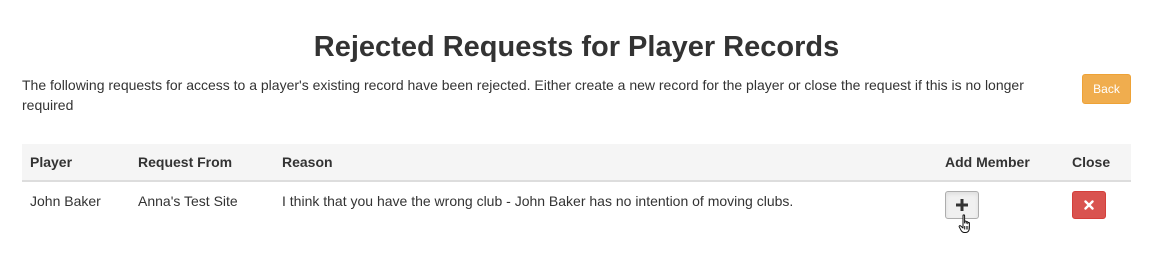  Describe the element at coordinates (65, 201) in the screenshot. I see `cell-player: John Baker` at that location.